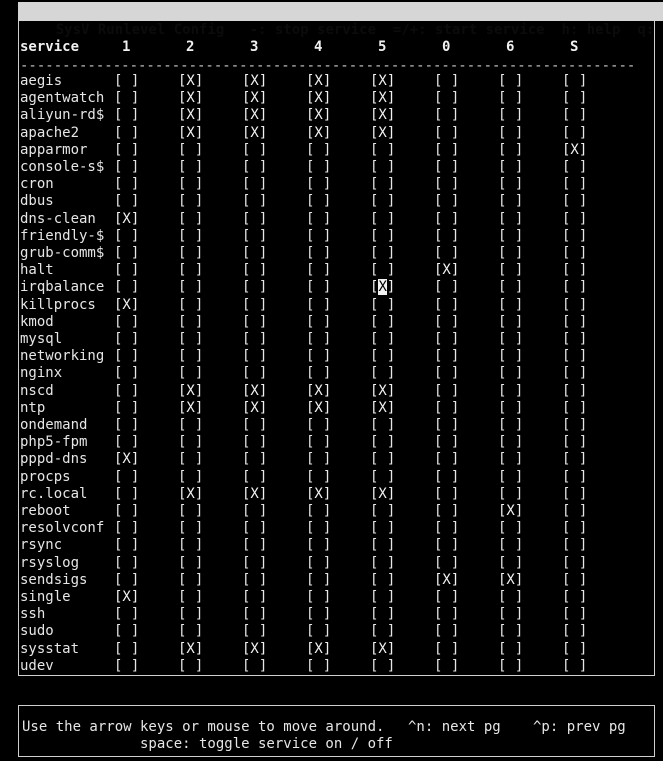 This screenshot has width=663, height=761. Describe the element at coordinates (53, 580) in the screenshot. I see `service-name: sendsigs` at that location.